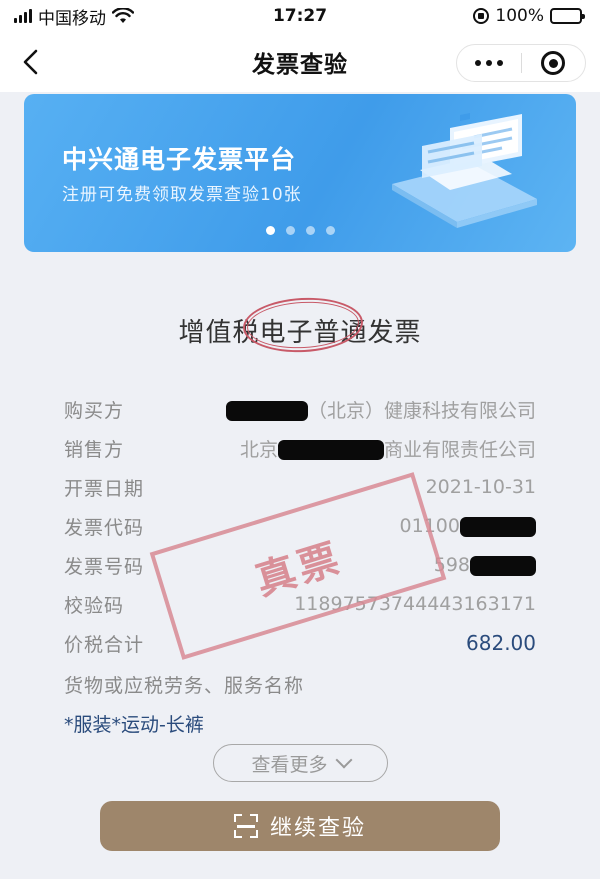  I want to click on banner-subtitle: 注册可免费领取发票查验10张, so click(182, 195).